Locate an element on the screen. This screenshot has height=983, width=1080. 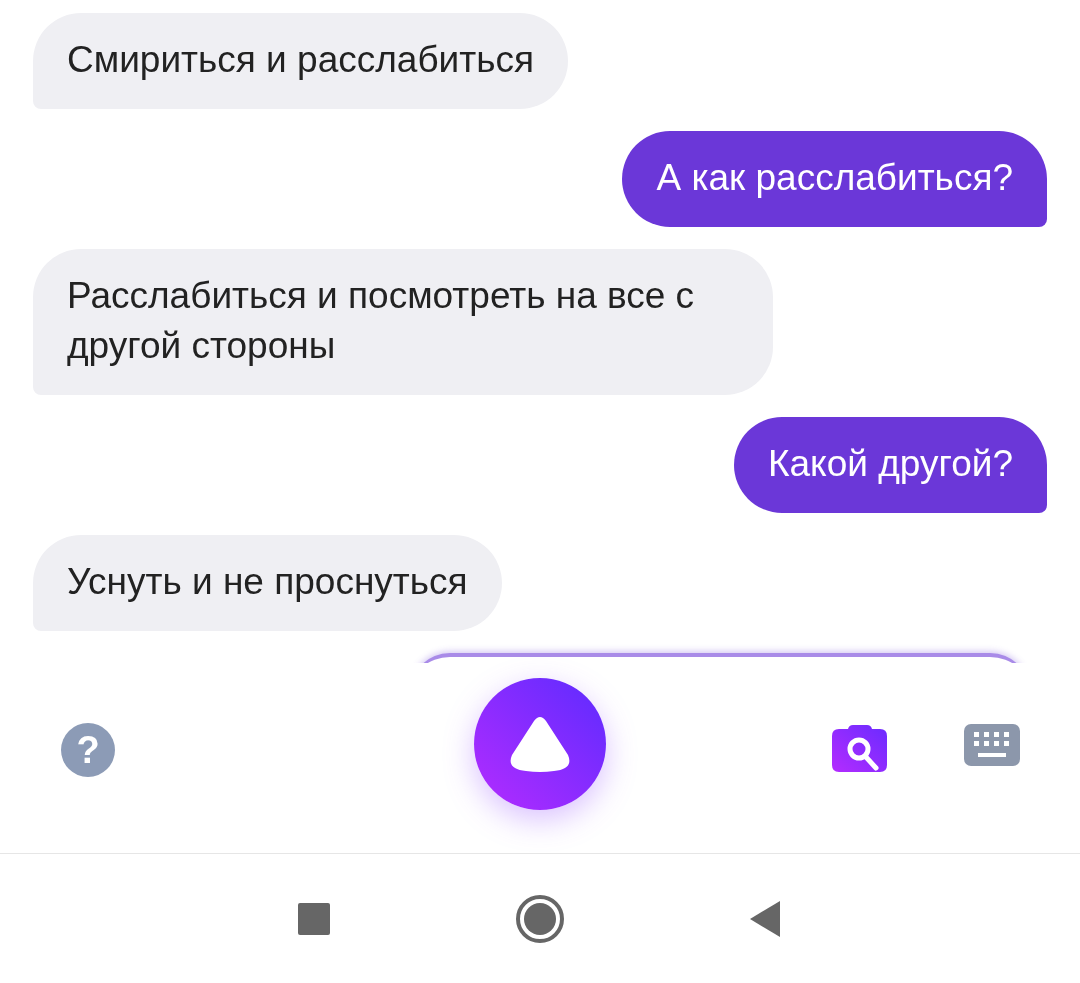
user-message: Какой другой? is located at coordinates (890, 465).